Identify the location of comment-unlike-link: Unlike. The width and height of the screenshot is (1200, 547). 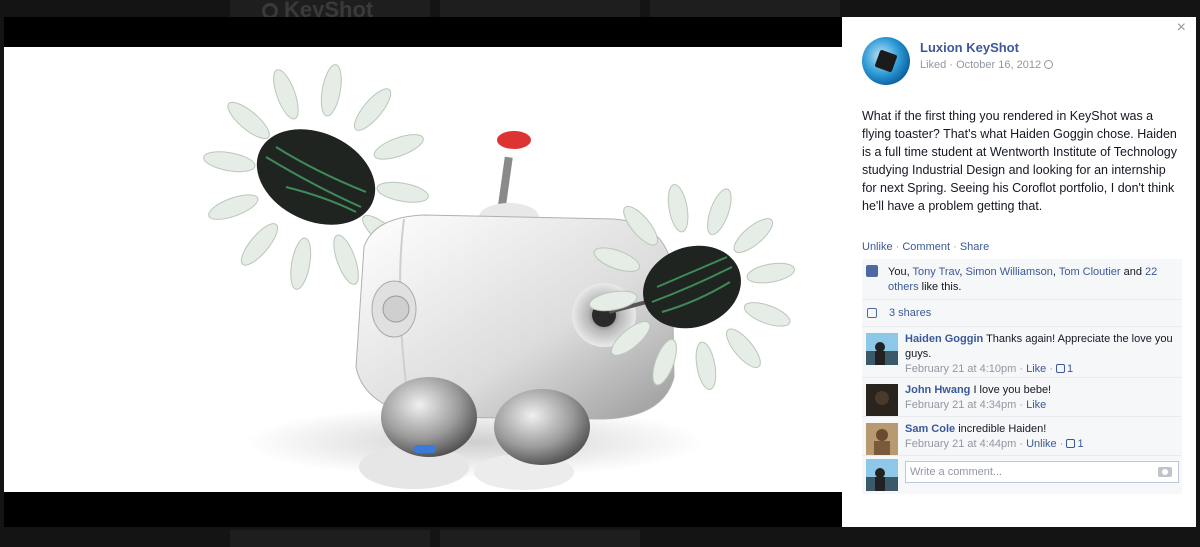
(1041, 444).